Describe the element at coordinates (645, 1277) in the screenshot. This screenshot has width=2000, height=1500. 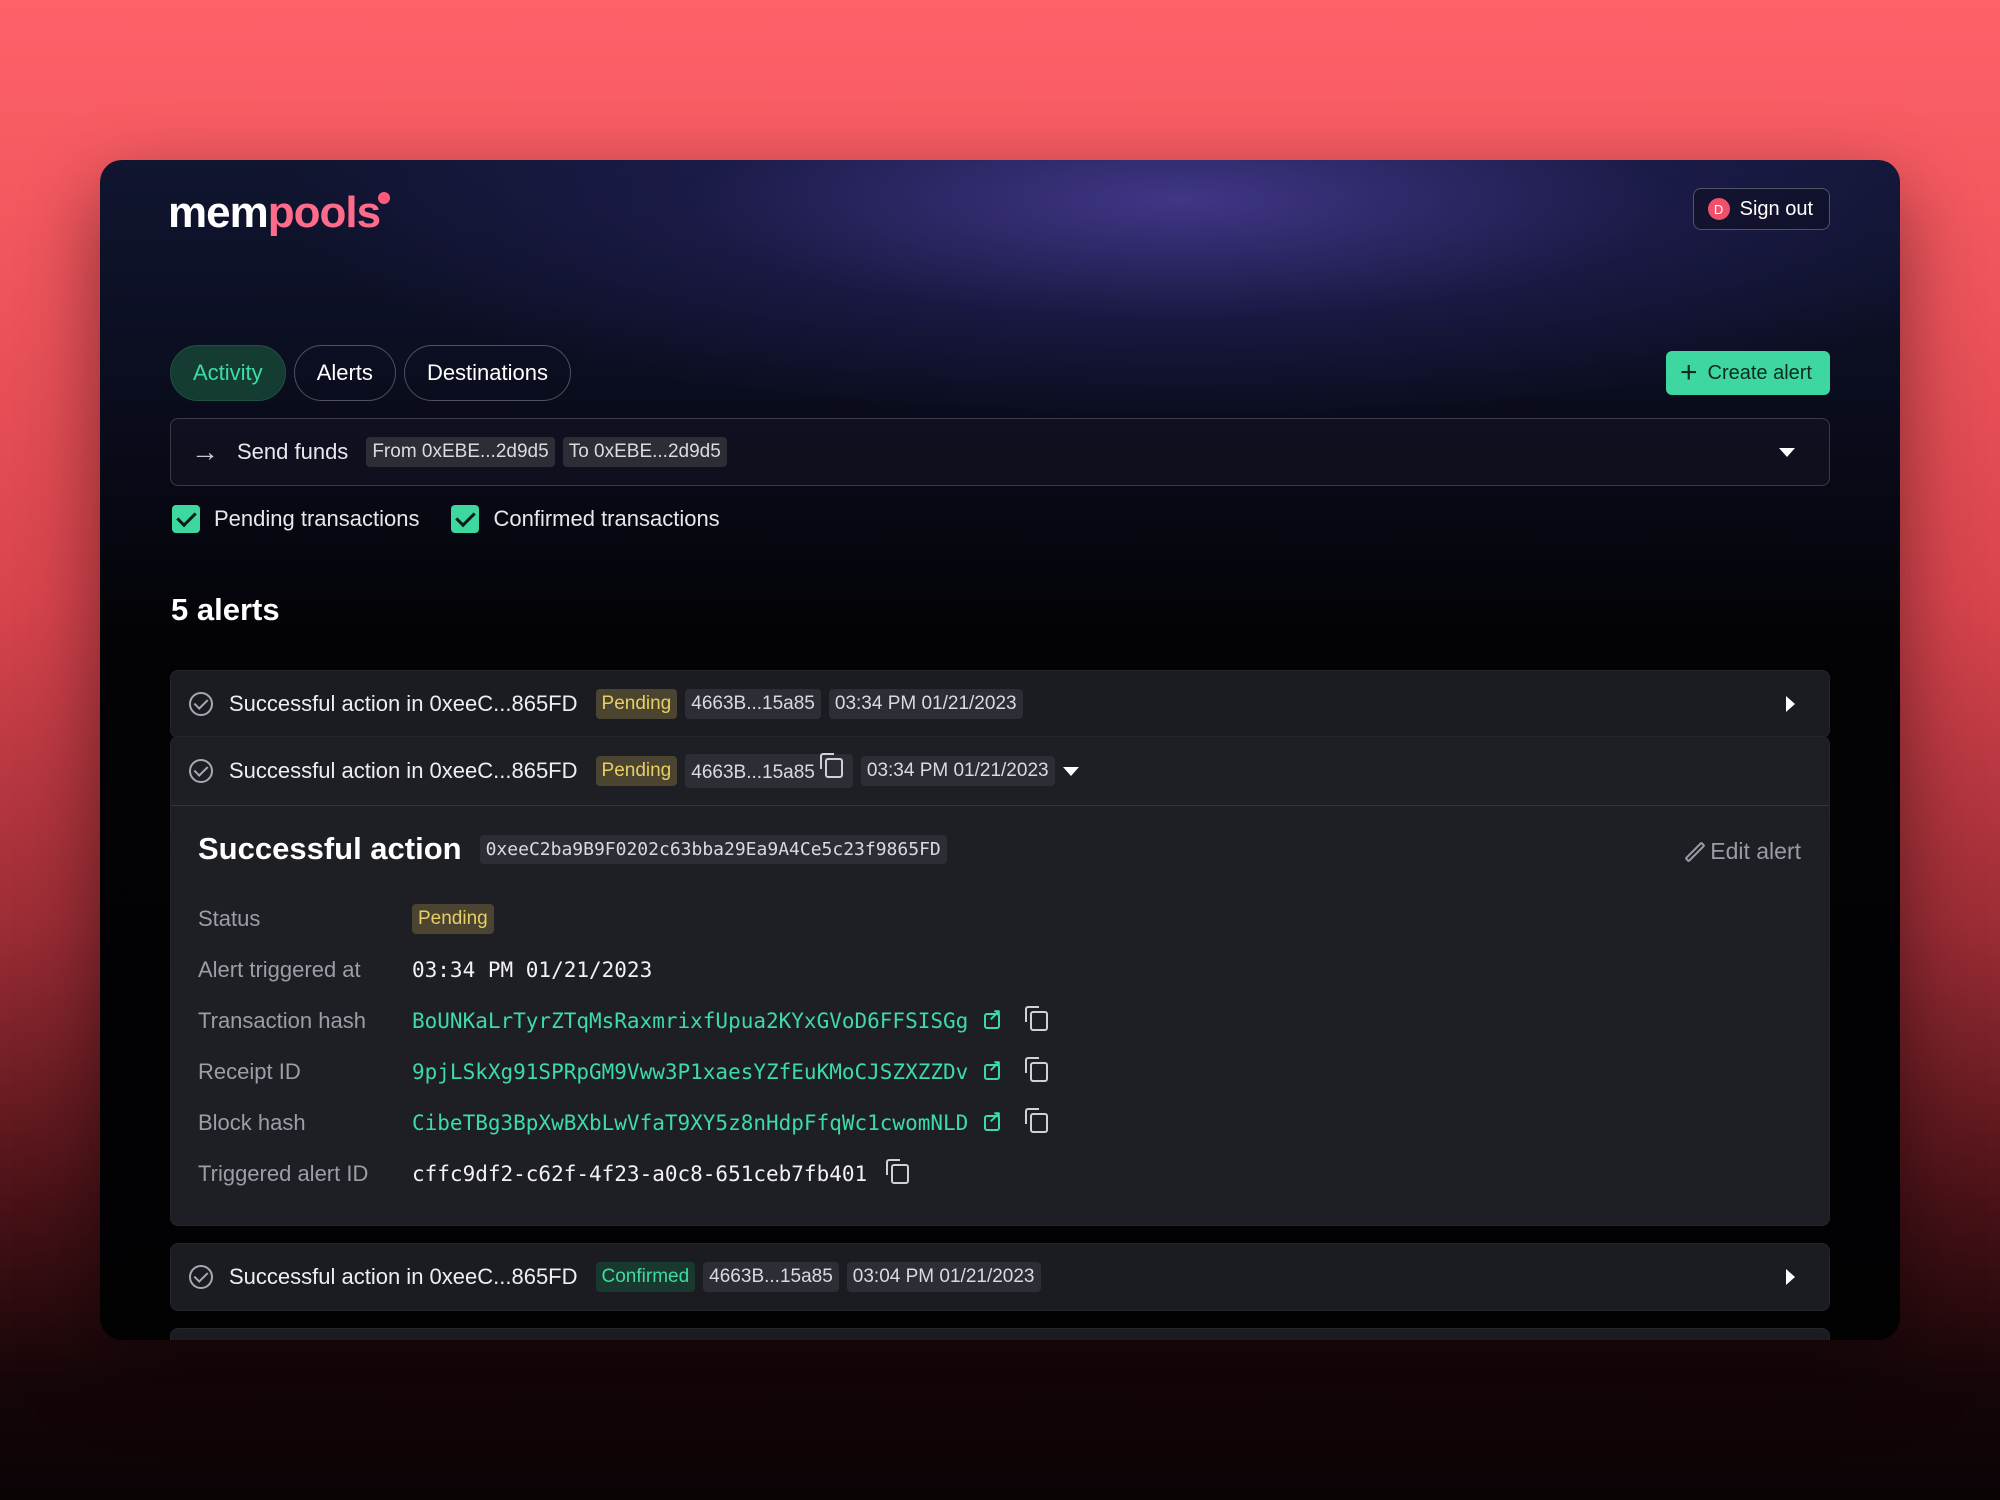
I see `status-badge: Confirmed` at that location.